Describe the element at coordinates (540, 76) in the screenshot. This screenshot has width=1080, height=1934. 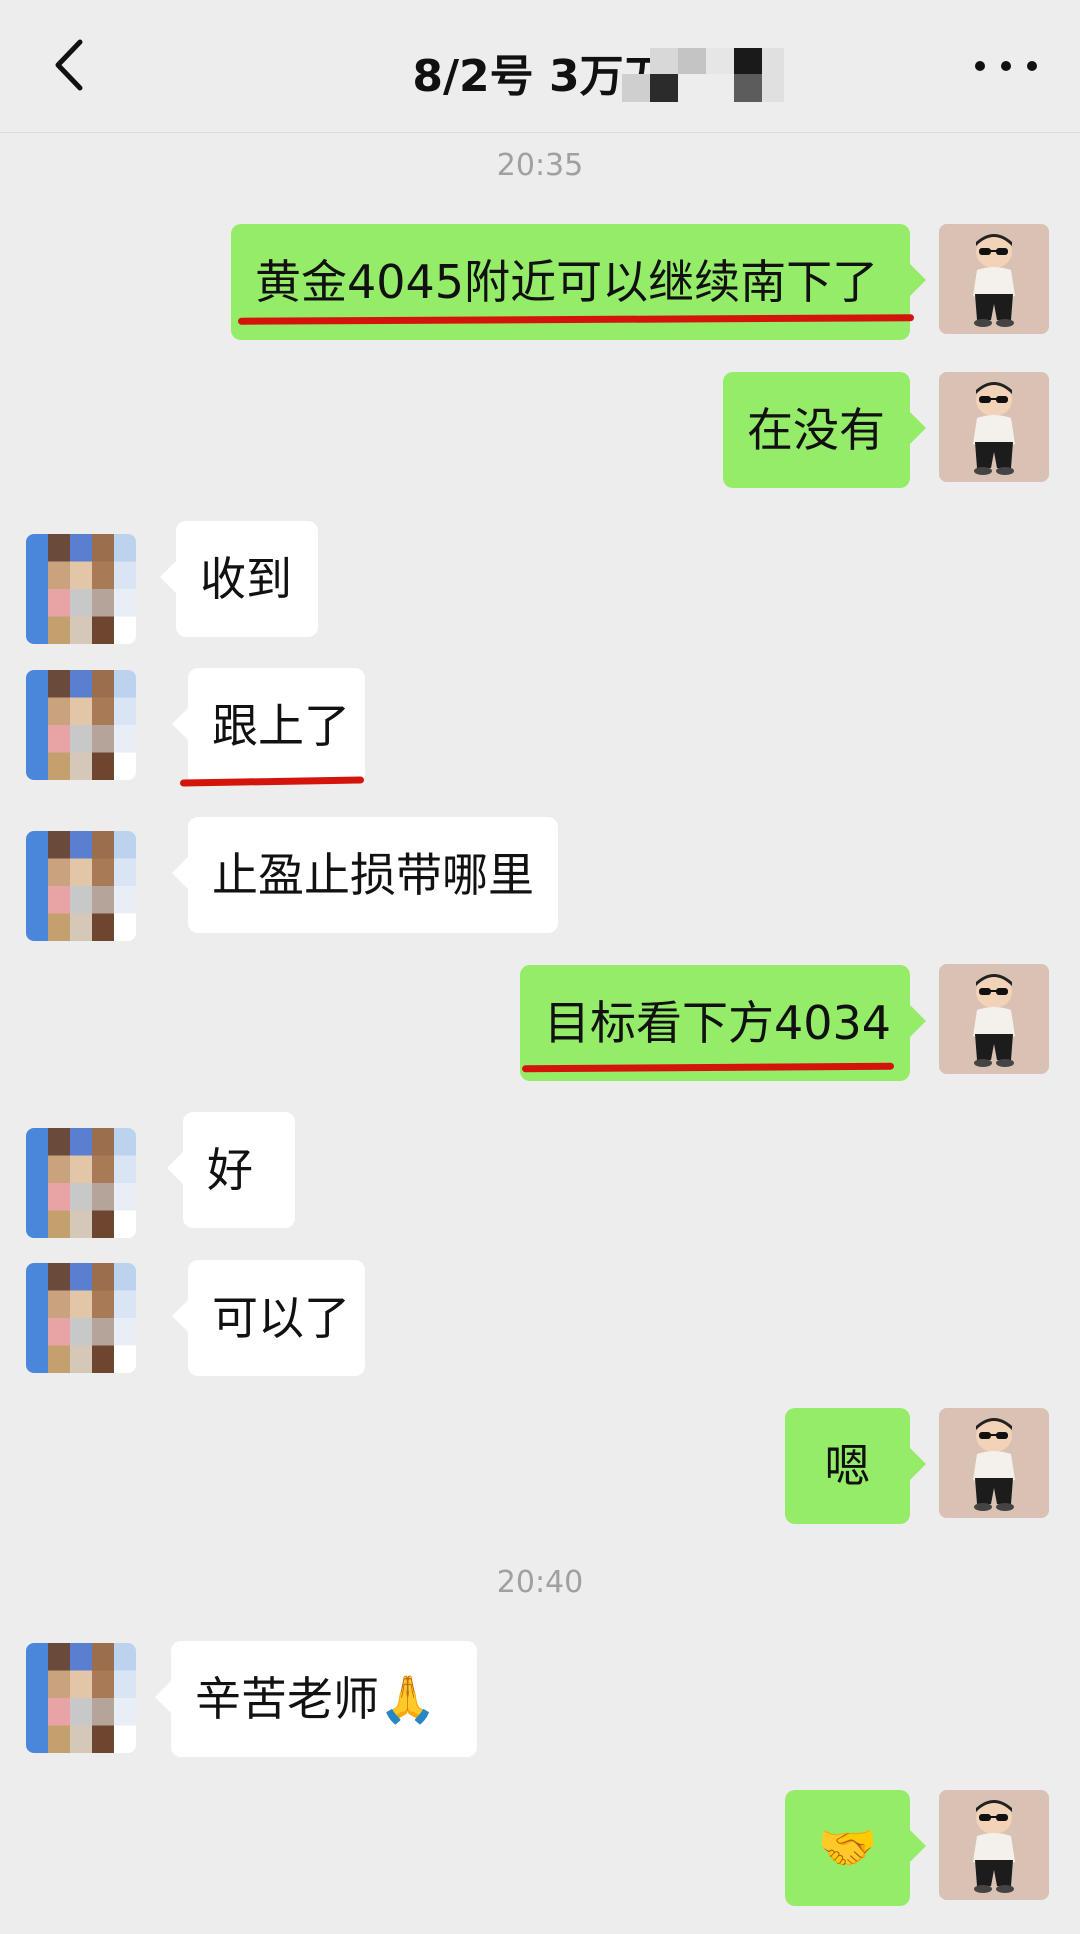
I see `chat-title: 8/2号 3万刀` at that location.